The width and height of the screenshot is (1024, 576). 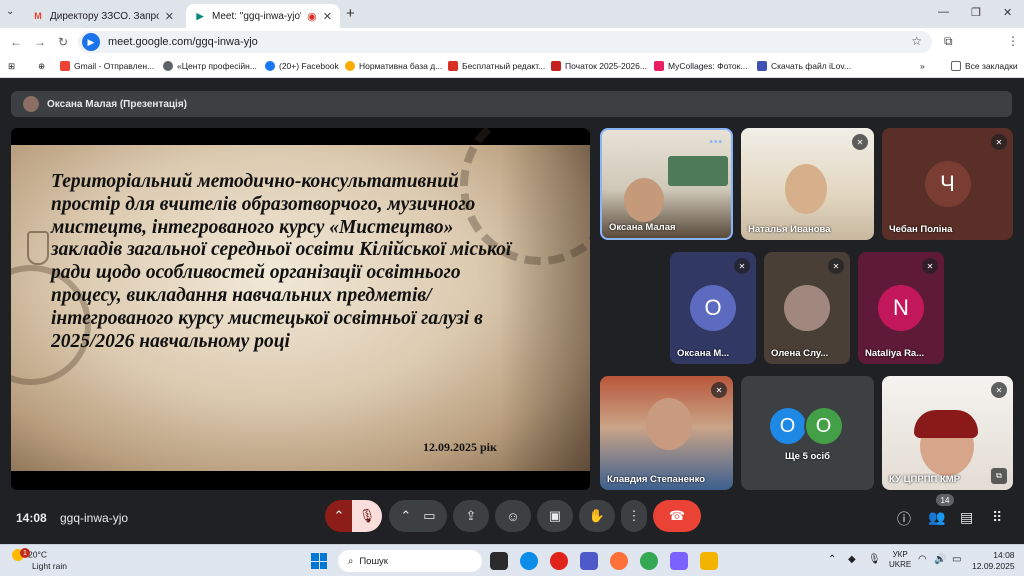 I want to click on system-clock: 14:08 12.09.2025, so click(x=993, y=561).